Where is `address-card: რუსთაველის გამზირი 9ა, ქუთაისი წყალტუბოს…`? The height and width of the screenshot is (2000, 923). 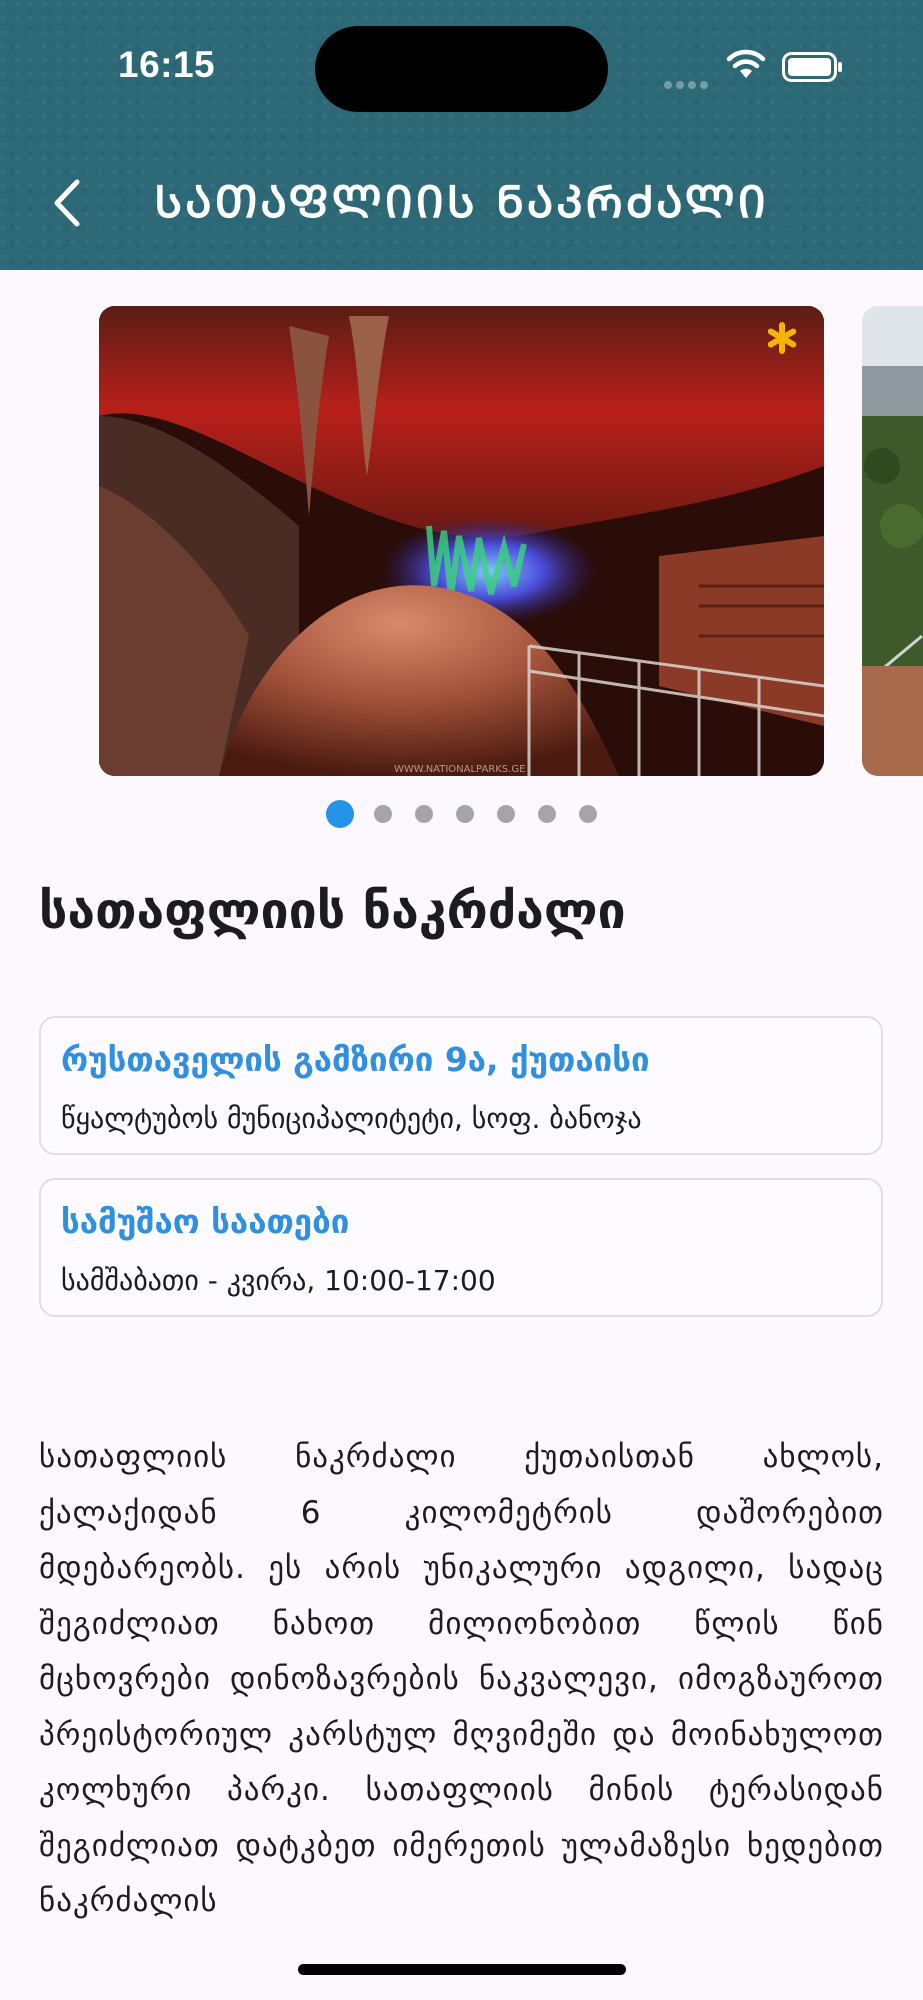
address-card: რუსთაველის გამზირი 9ა, ქუთაისი წყალტუბოს… is located at coordinates (461, 1085).